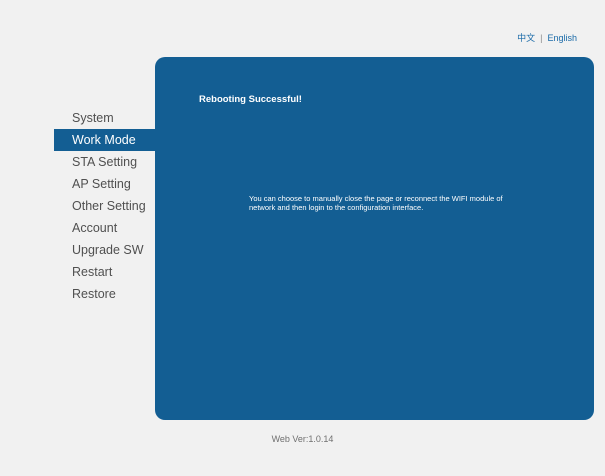 This screenshot has height=476, width=605. What do you see at coordinates (562, 38) in the screenshot?
I see `language-english-link: English` at bounding box center [562, 38].